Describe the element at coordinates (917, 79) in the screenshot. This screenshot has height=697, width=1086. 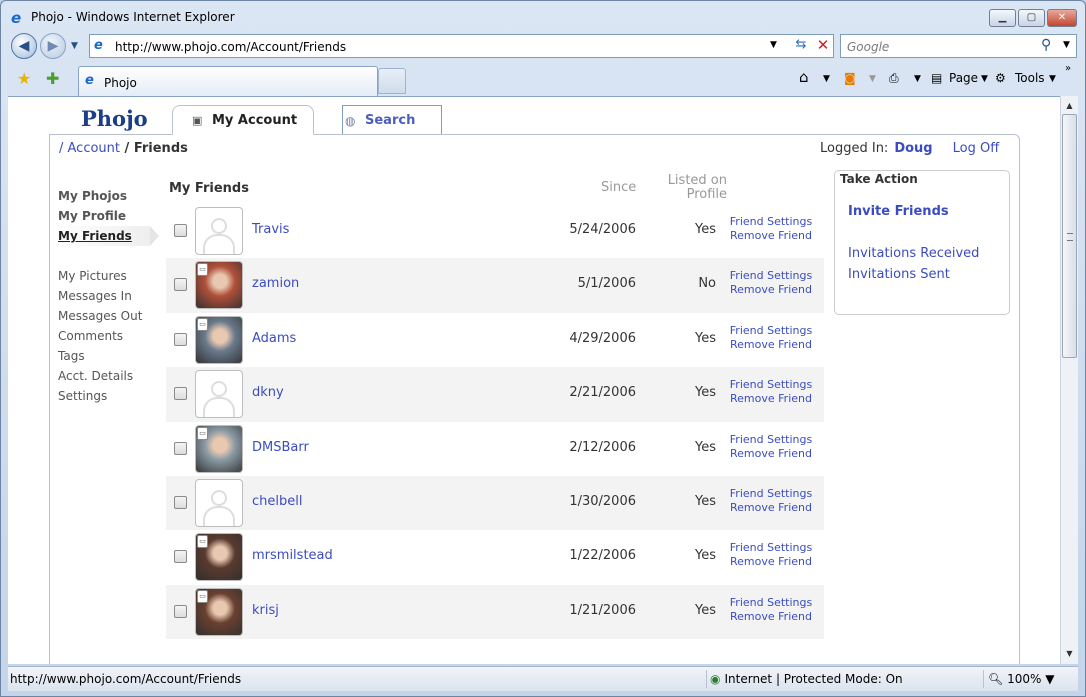
I see `print-dropdown-icon: ▼` at that location.